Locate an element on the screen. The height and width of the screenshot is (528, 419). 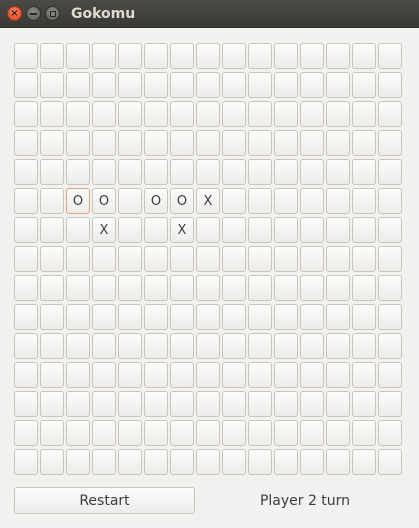
board-cell-r14-c12 is located at coordinates (338, 462).